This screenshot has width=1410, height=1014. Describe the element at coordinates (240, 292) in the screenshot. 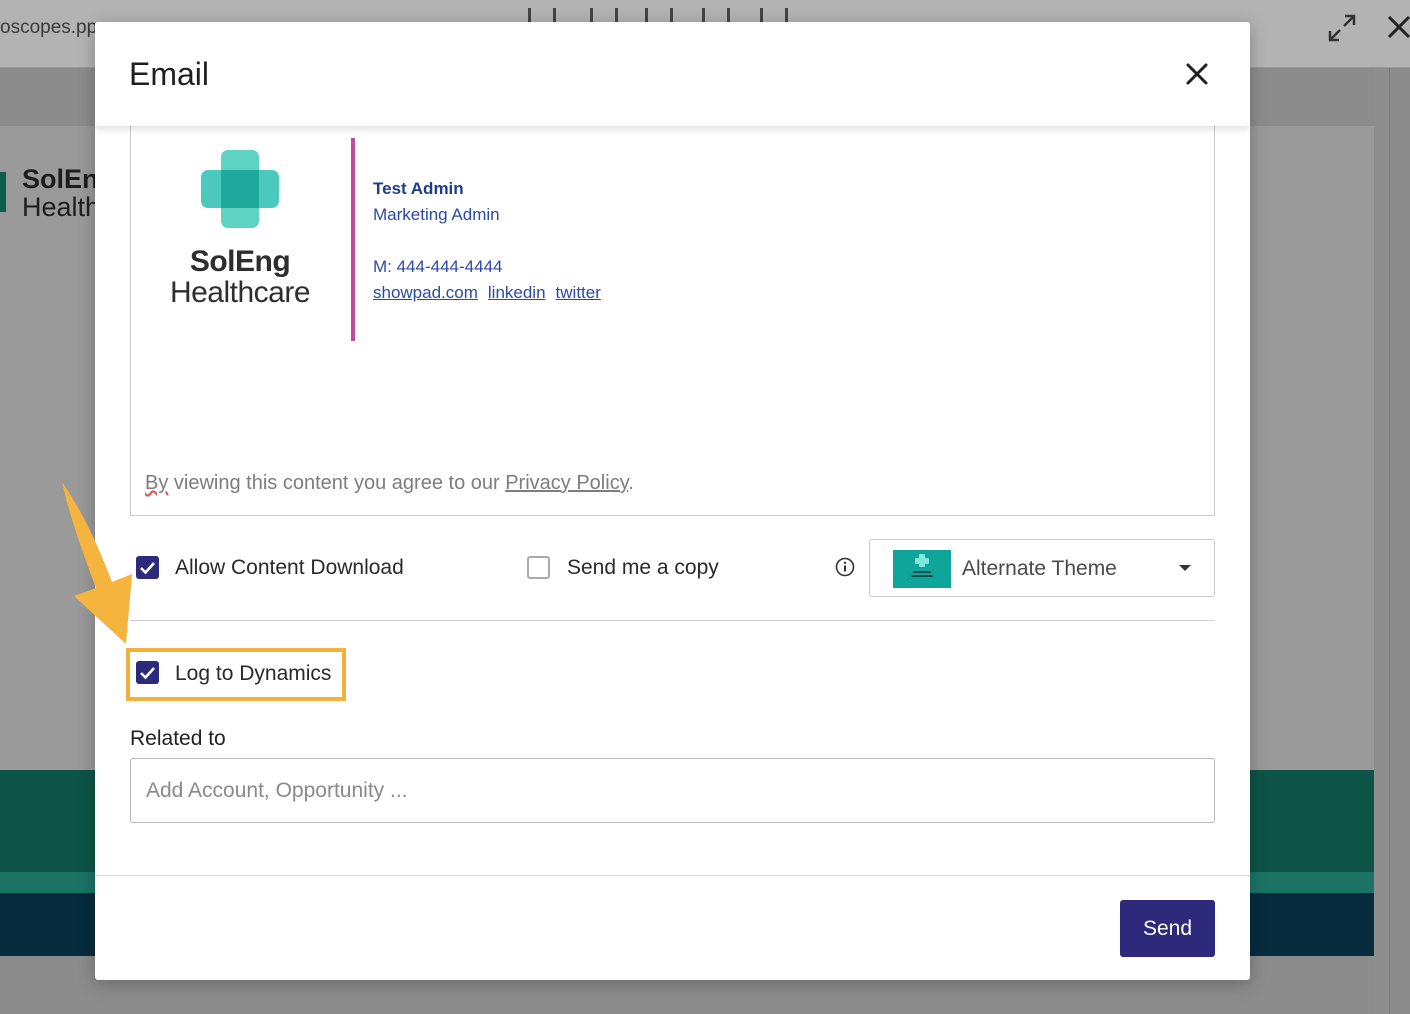

I see `signature-logo-line2: Healthcare` at that location.